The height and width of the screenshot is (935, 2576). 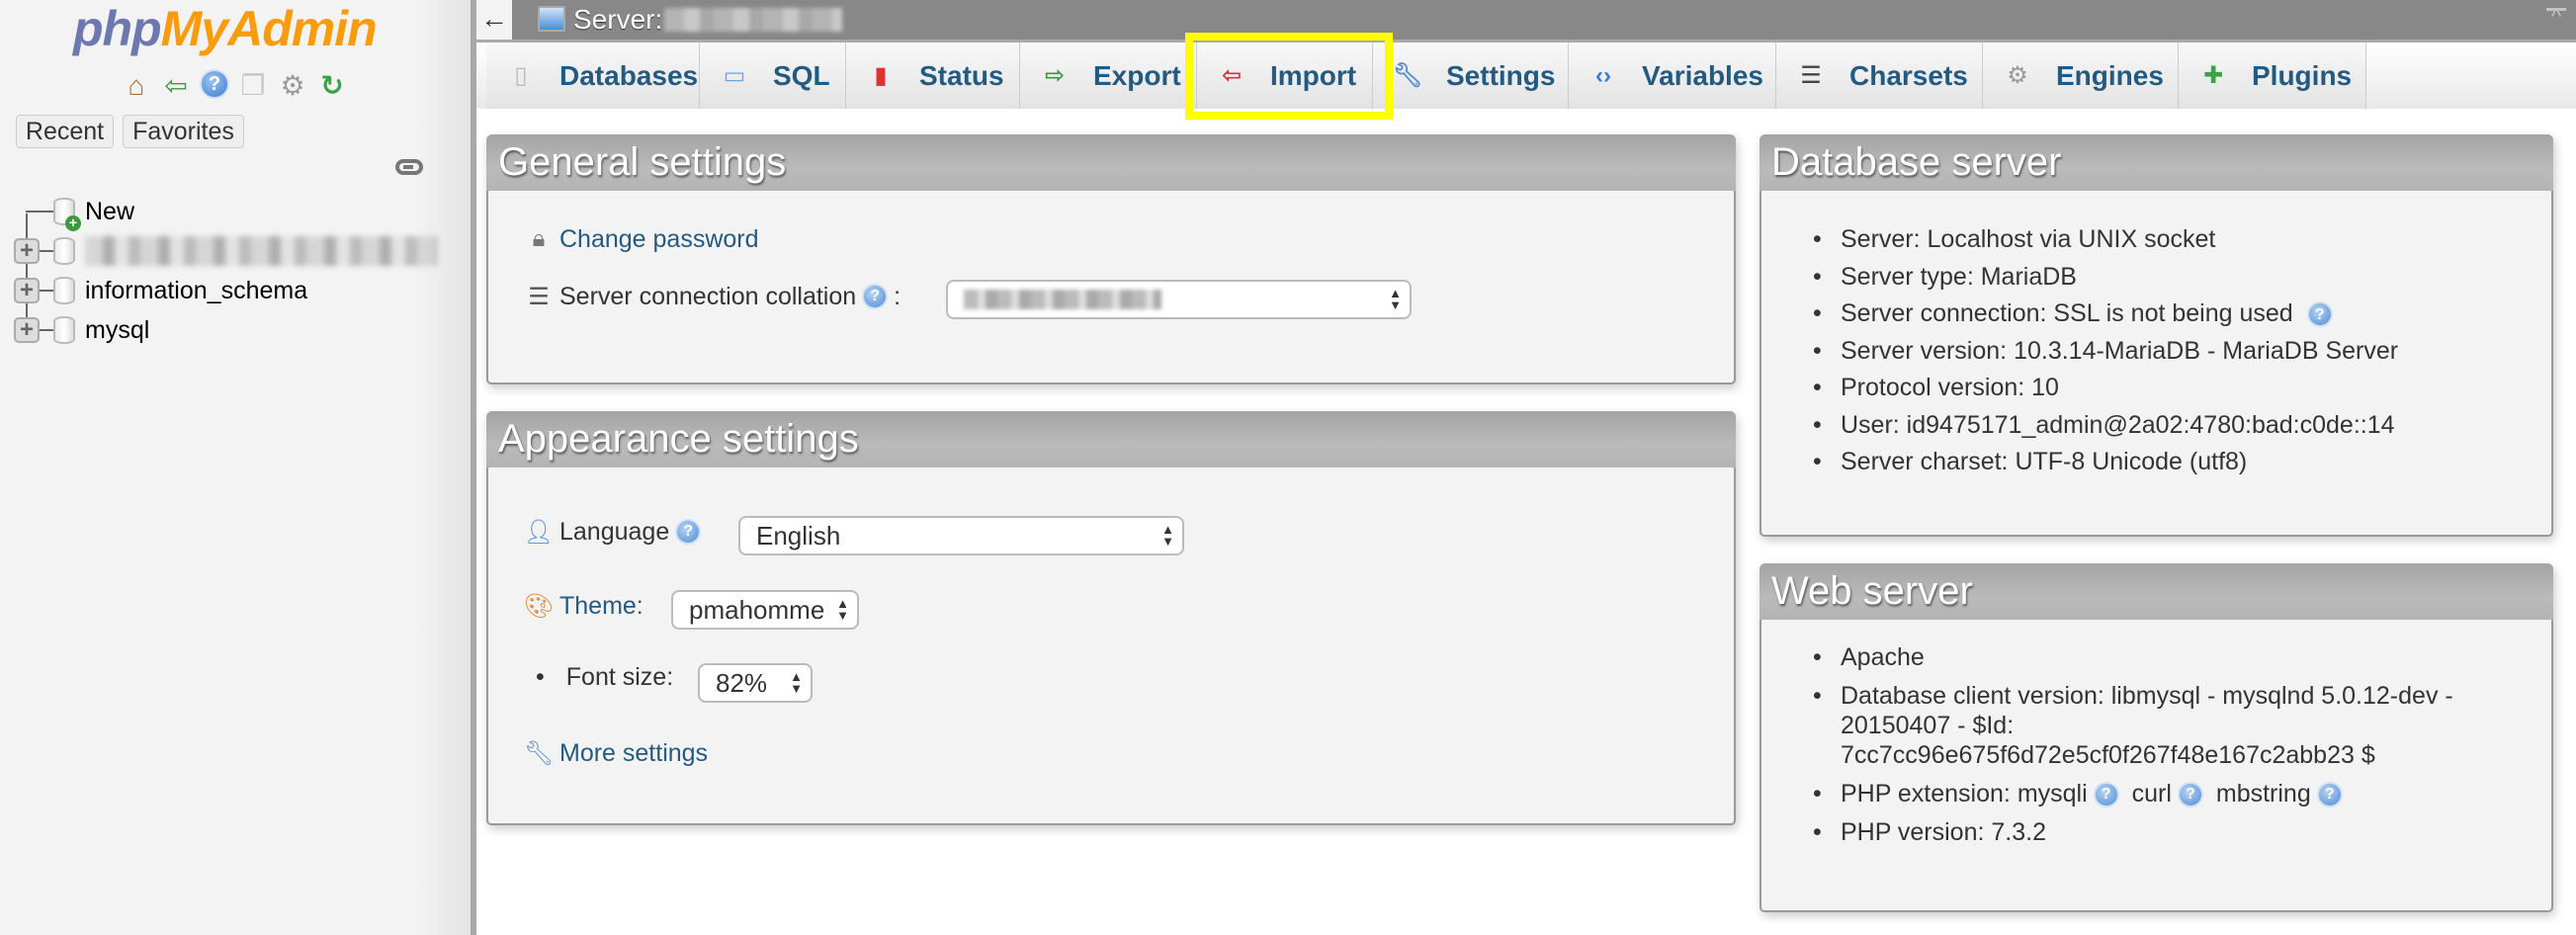 I want to click on collation-select: ▲ ▼, so click(x=1179, y=299).